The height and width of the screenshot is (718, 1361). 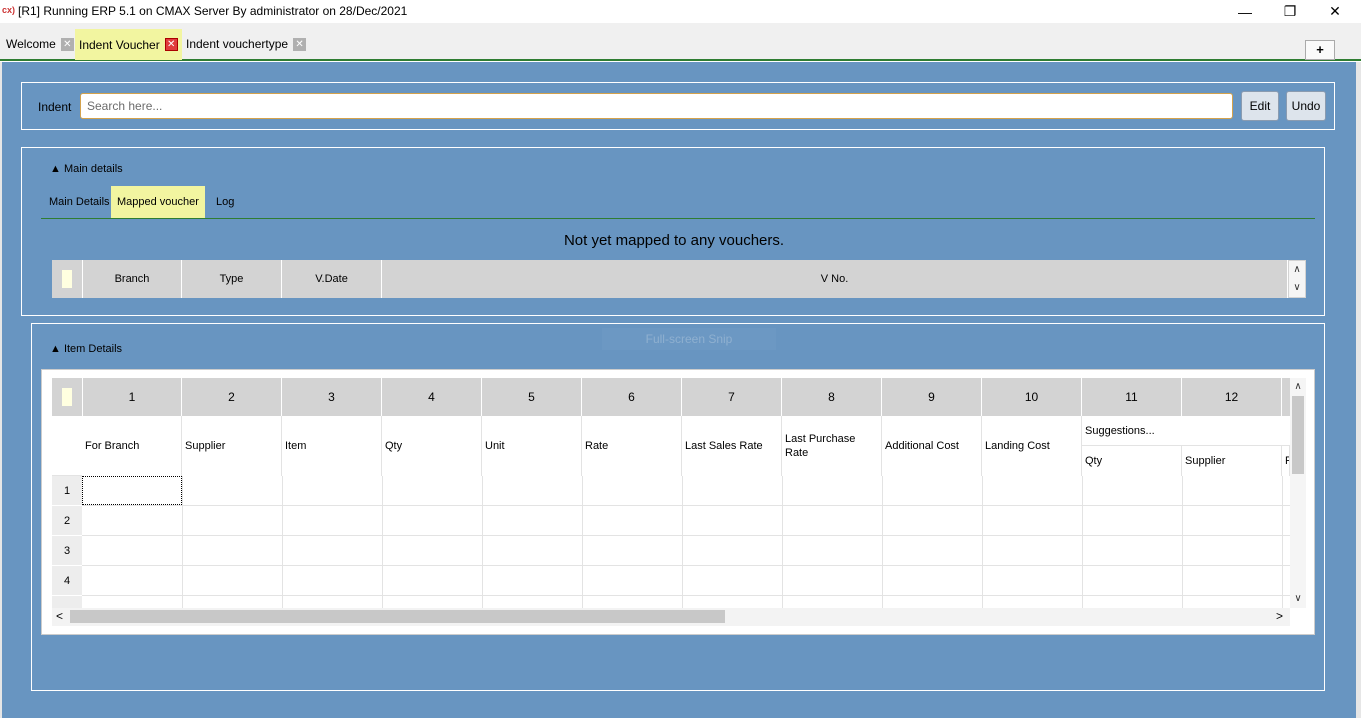 What do you see at coordinates (1232, 461) in the screenshot?
I see `column-header-suggestion-supplier: Supplier` at bounding box center [1232, 461].